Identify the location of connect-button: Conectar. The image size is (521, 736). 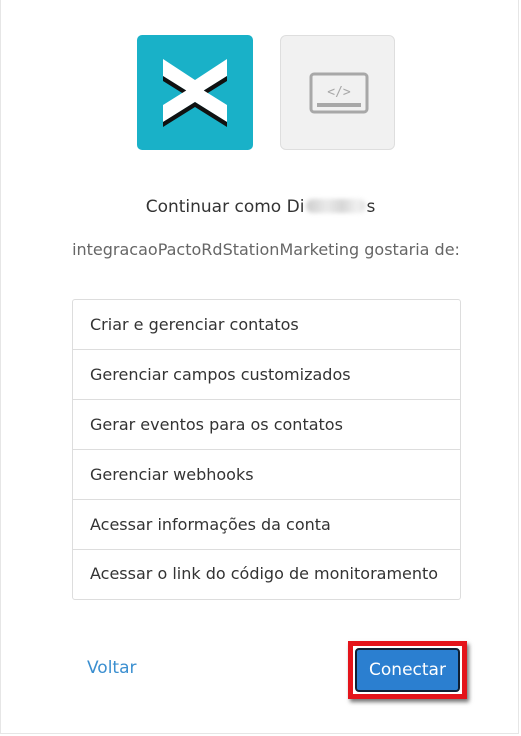
(407, 670).